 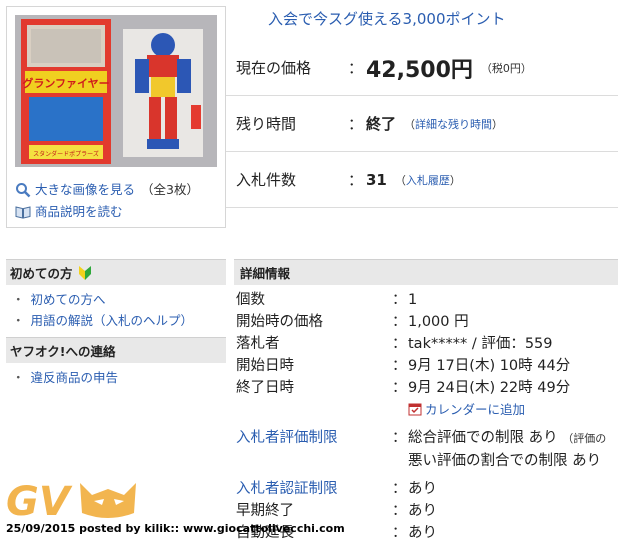 I want to click on note-paren-close: ）, so click(x=498, y=124).